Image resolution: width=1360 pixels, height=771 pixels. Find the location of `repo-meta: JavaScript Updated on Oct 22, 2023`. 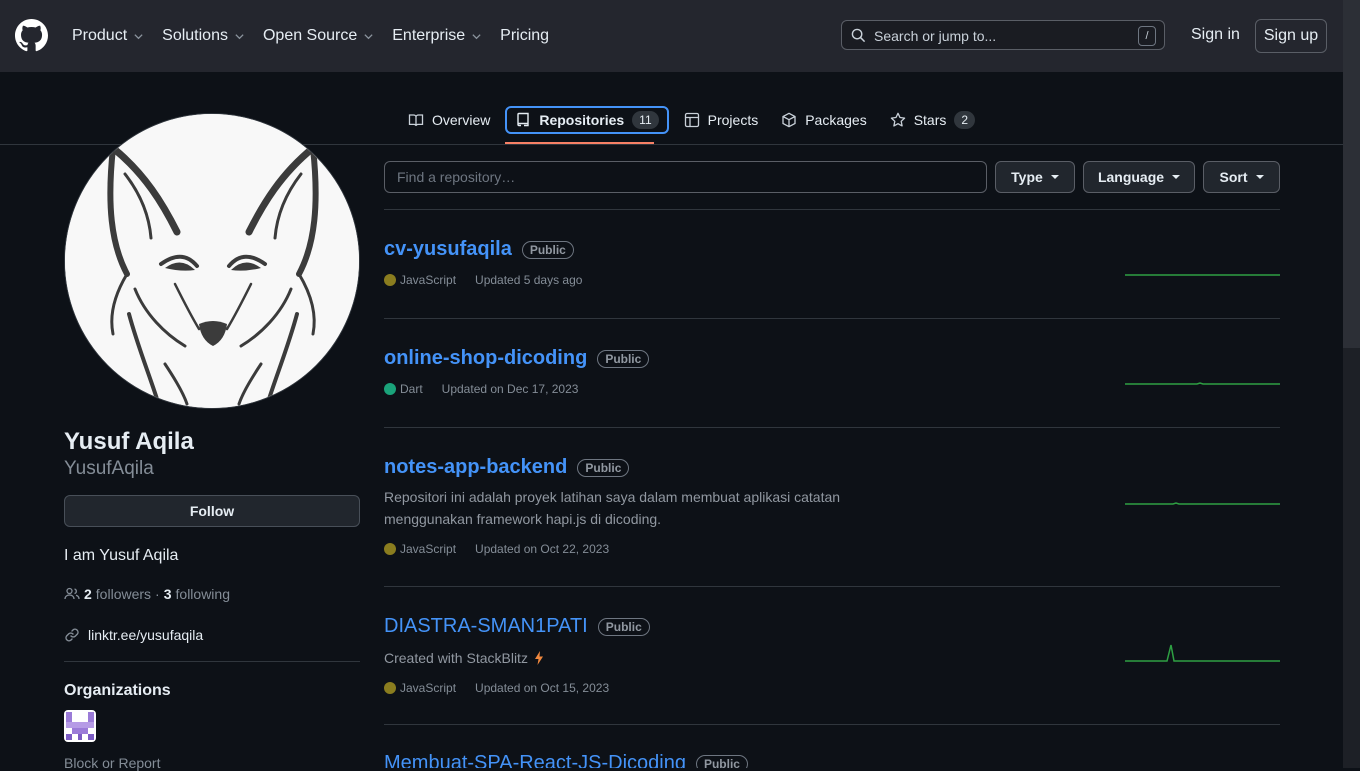

repo-meta: JavaScript Updated on Oct 22, 2023 is located at coordinates (832, 549).